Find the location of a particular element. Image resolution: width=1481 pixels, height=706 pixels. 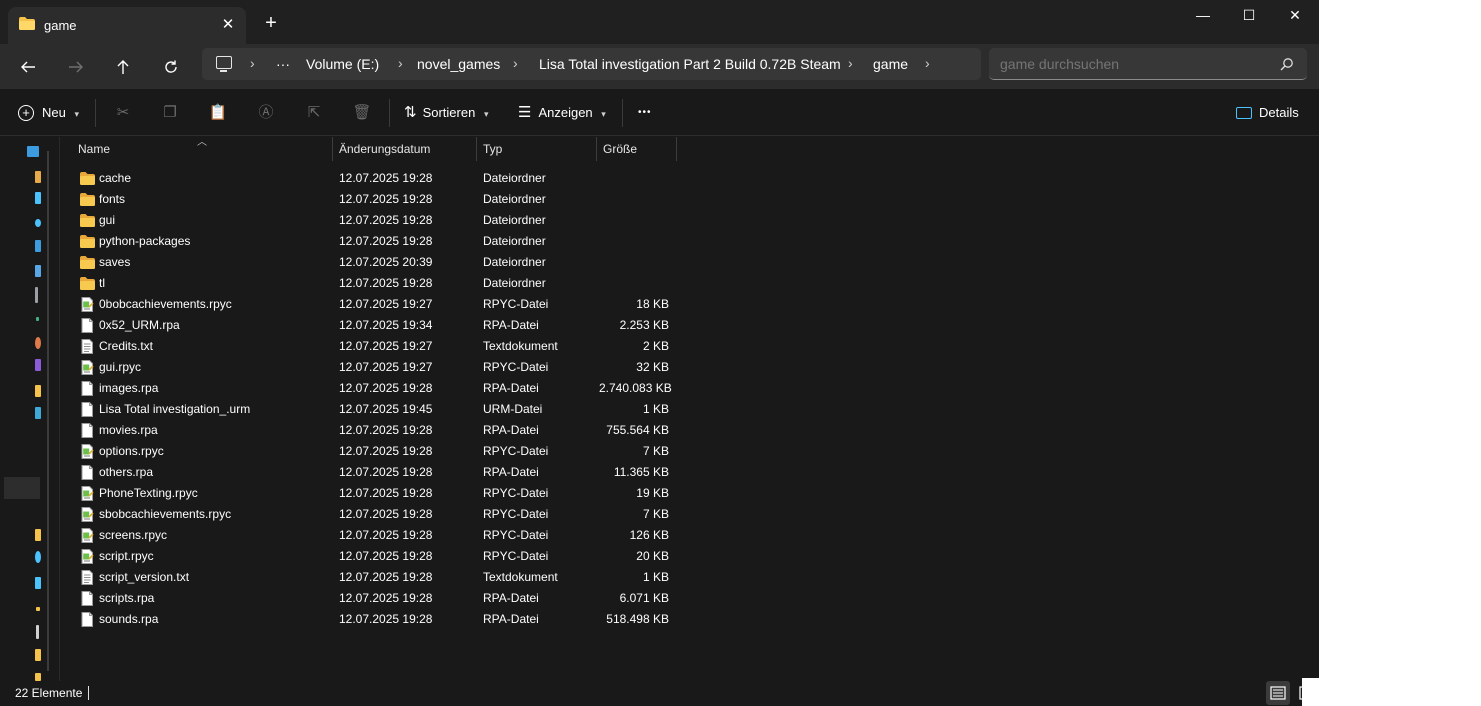

refresh-button is located at coordinates (171, 67).